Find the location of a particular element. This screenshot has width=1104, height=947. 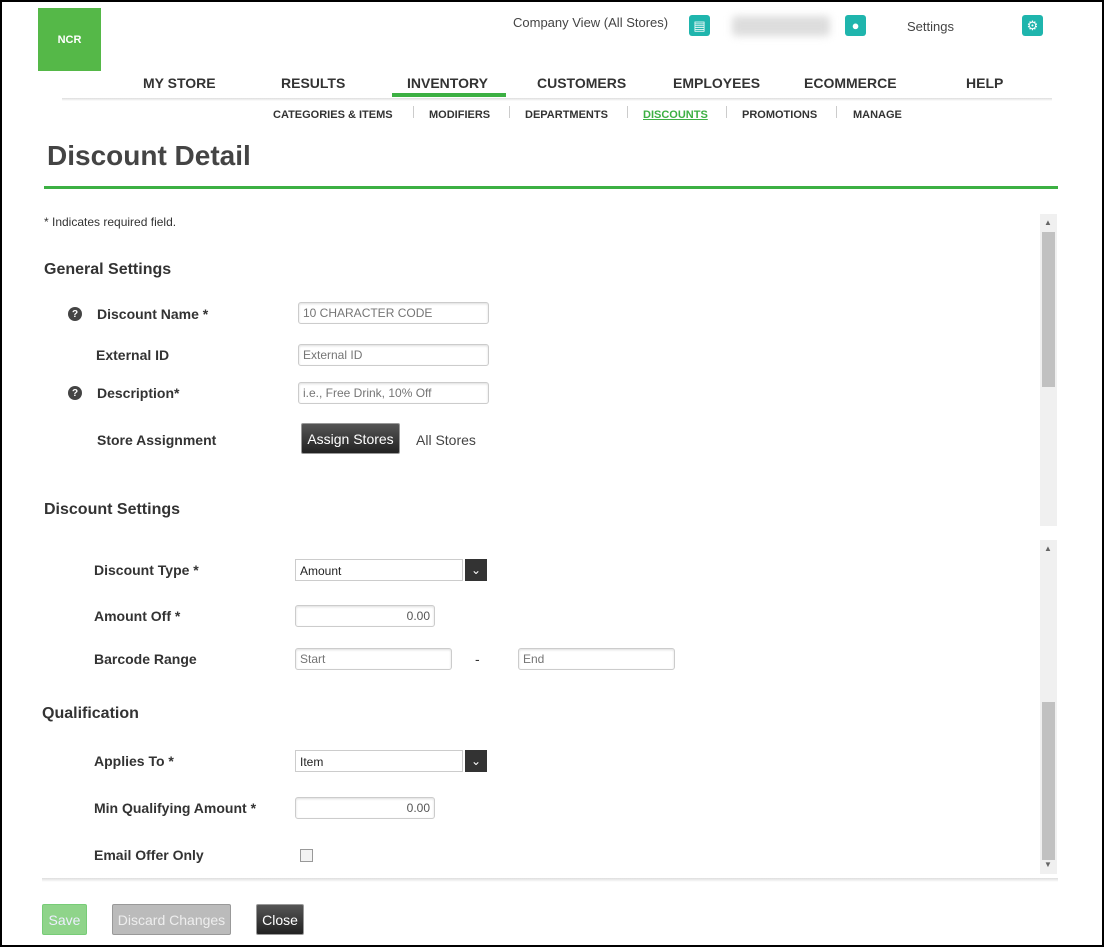

general-settings-title: General Settings is located at coordinates (108, 269).